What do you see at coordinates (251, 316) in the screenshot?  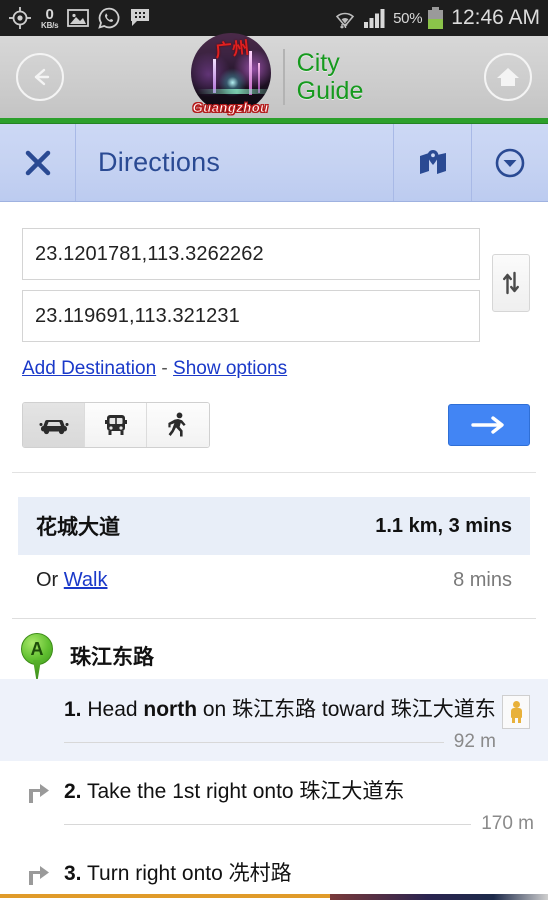 I see `destination-input: 23.119691,113.321231` at bounding box center [251, 316].